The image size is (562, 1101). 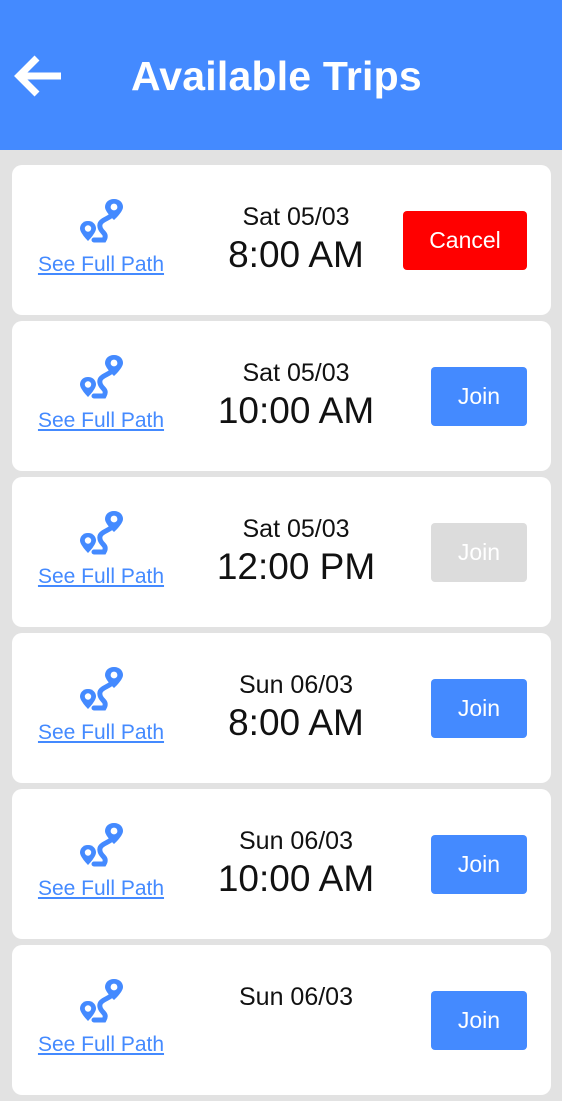 I want to click on trip-card: See Full Path Sat 05/03 8:00 AM Cancel, so click(x=281, y=240).